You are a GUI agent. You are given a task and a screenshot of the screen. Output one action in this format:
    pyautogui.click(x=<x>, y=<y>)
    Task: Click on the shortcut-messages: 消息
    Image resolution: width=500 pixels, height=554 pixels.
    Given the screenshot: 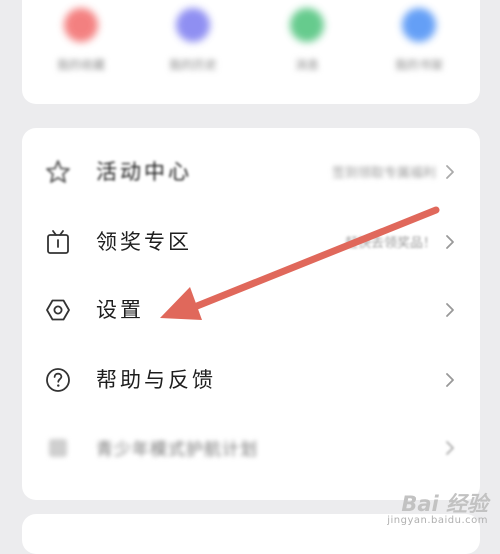 What is the action you would take?
    pyautogui.click(x=307, y=40)
    